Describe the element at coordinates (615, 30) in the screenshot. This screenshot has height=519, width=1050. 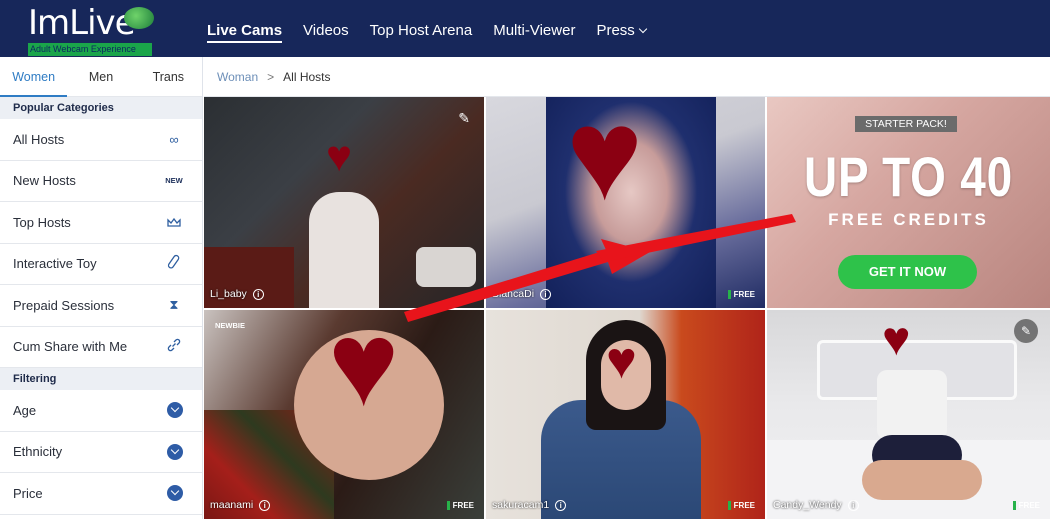
I see `nav-press-label: Press` at that location.